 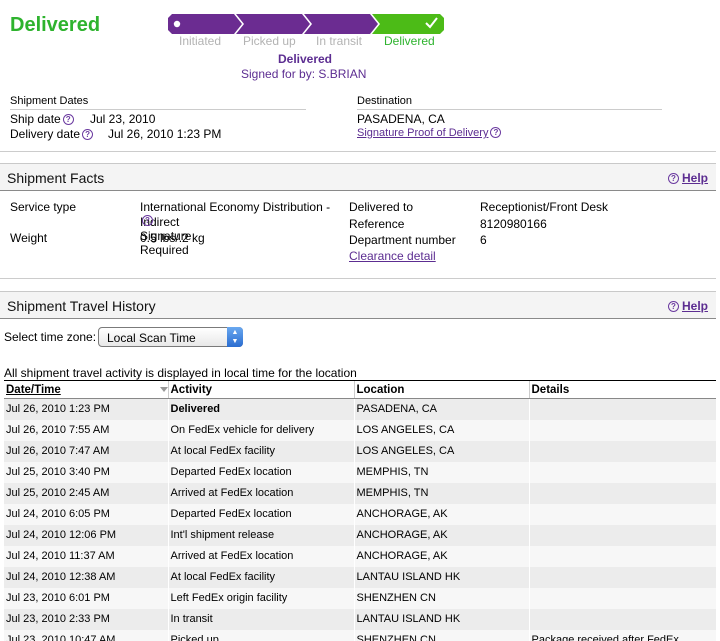 I want to click on weight-value: 0.5 lbs/.2 kg, so click(x=172, y=238).